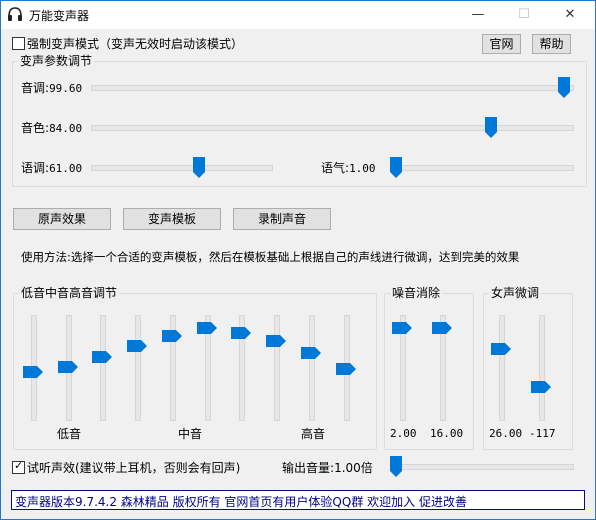  Describe the element at coordinates (313, 434) in the screenshot. I see `eq-high-label: 高音` at that location.